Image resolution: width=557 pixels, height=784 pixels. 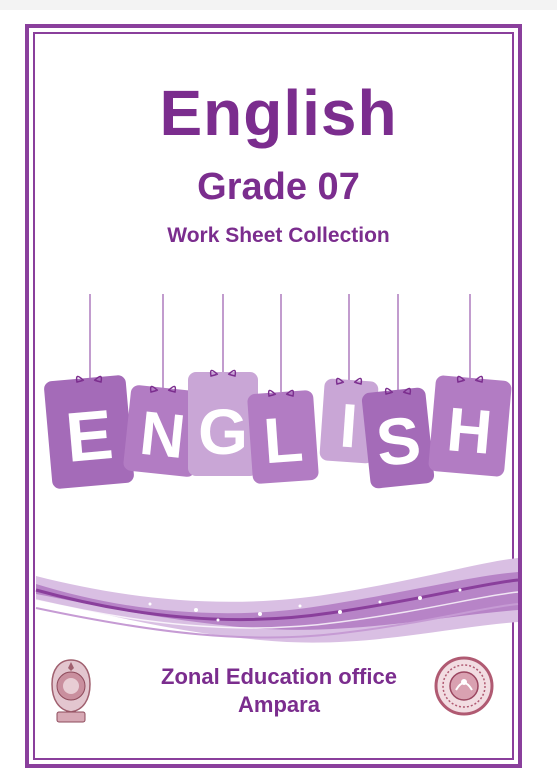 I want to click on tag-l: L, so click(x=283, y=436).